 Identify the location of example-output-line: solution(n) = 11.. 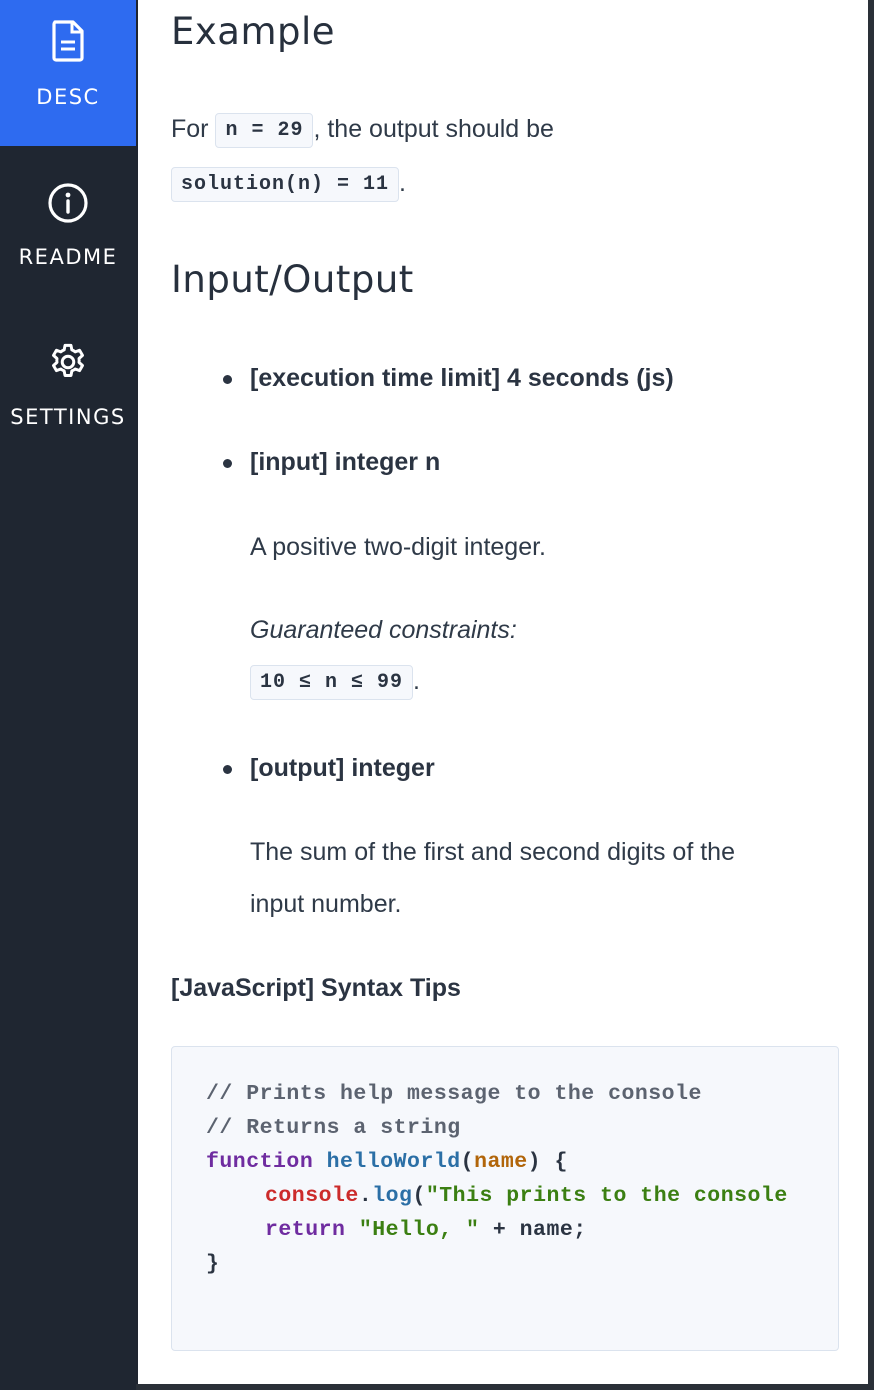
(288, 184).